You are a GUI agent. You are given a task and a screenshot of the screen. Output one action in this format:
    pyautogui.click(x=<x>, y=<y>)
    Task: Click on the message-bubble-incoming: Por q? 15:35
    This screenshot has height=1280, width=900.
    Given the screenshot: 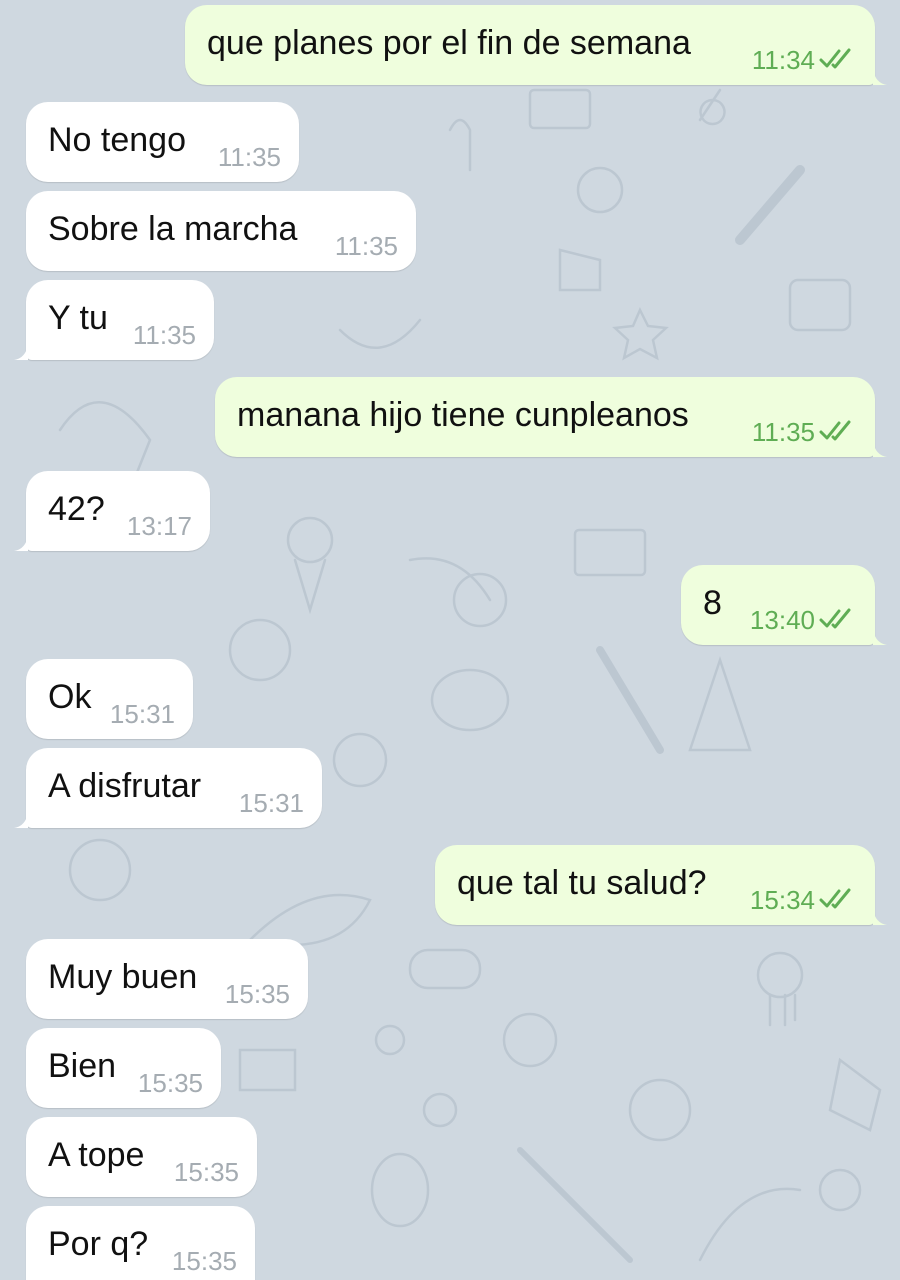 What is the action you would take?
    pyautogui.click(x=140, y=1243)
    